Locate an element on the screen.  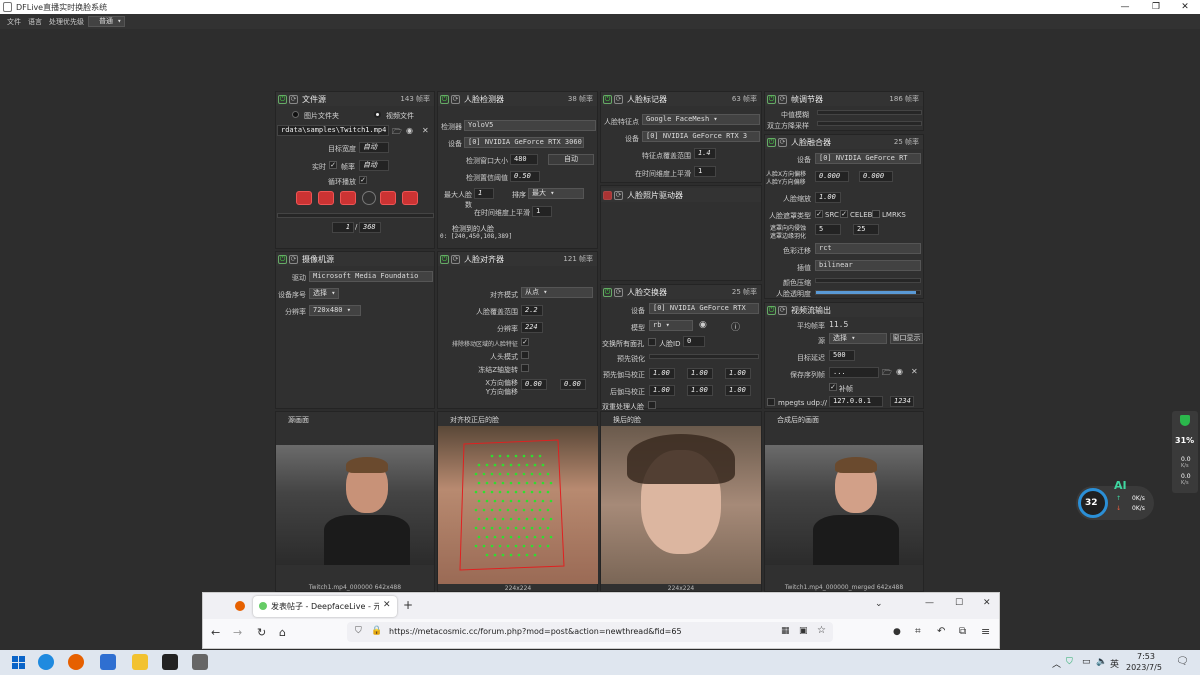
range-field: 1.4 is located at coordinates (705, 153).